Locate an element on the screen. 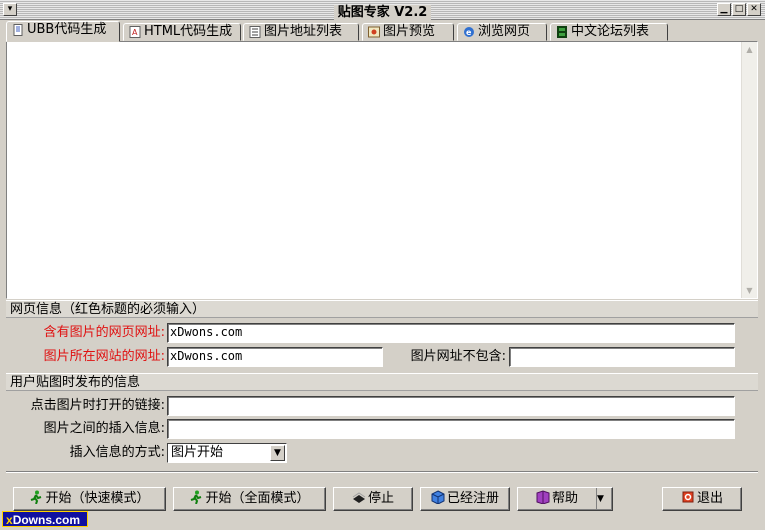 The width and height of the screenshot is (765, 530). exit-button: 退出 is located at coordinates (702, 499).